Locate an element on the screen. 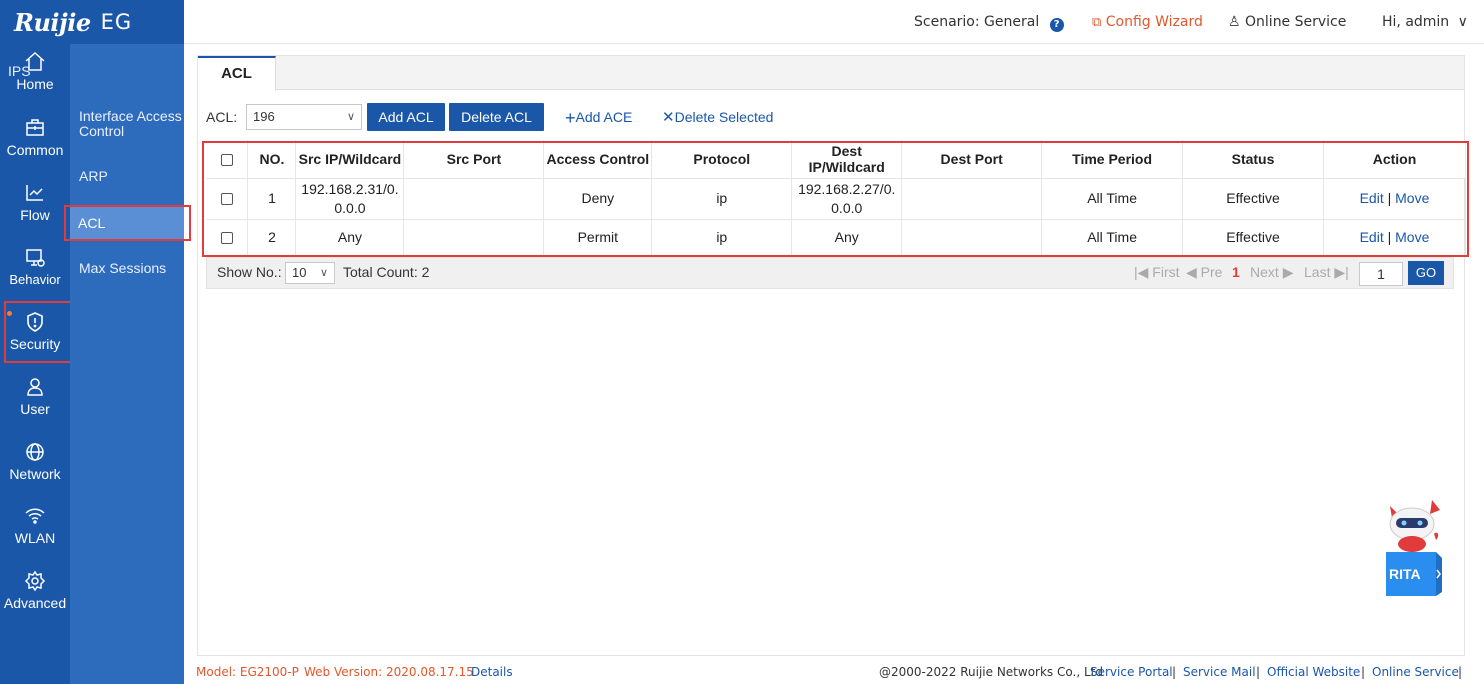 This screenshot has width=1484, height=684. nav-label: Network is located at coordinates (35, 474).